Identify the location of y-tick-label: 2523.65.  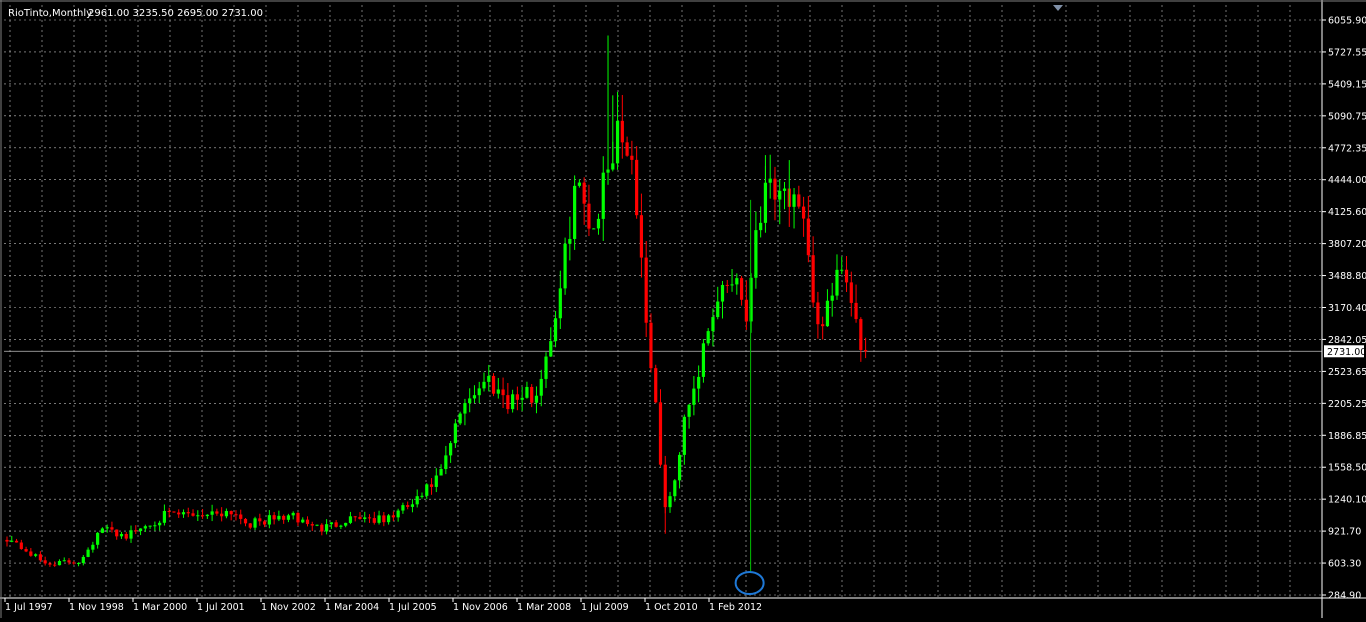
(1347, 372).